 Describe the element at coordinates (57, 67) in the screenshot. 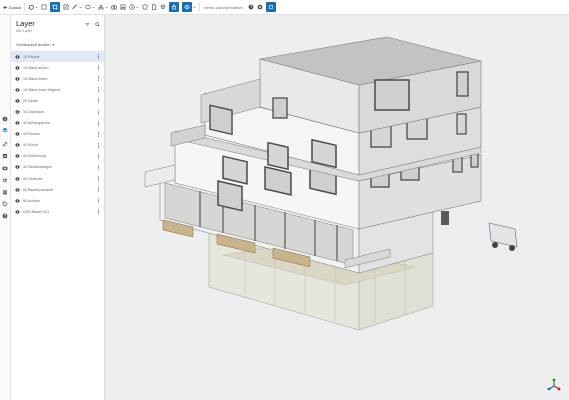

I see `layer-row: 10 Wand außen` at that location.